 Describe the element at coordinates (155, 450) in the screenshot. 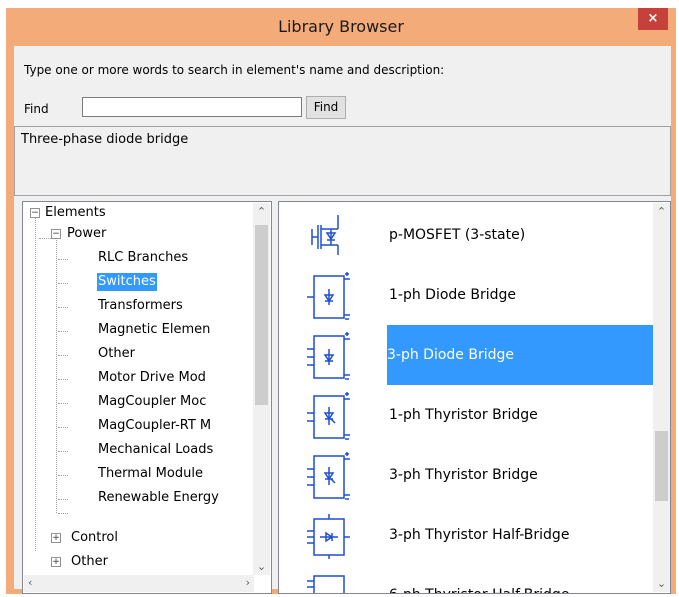

I see `tree-item-mechanical-loads: Mechanical Loads` at that location.